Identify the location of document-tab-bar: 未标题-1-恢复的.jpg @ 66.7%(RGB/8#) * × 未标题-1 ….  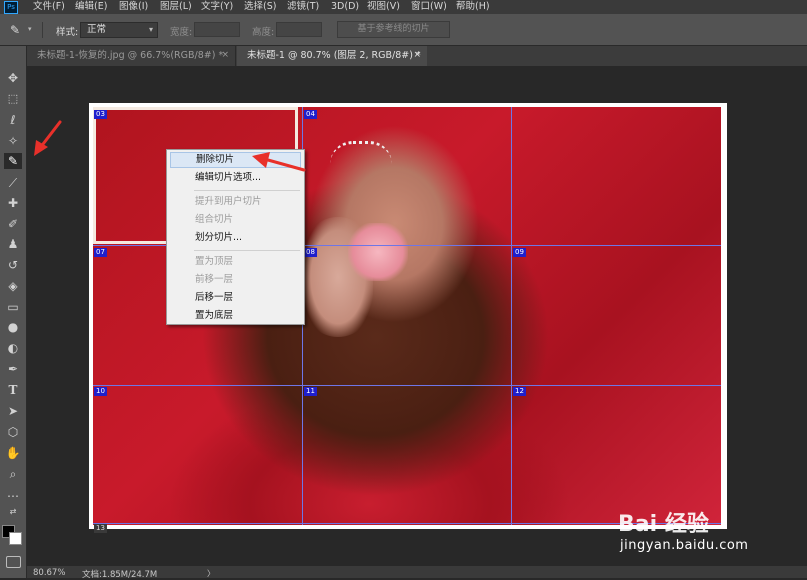
(417, 56).